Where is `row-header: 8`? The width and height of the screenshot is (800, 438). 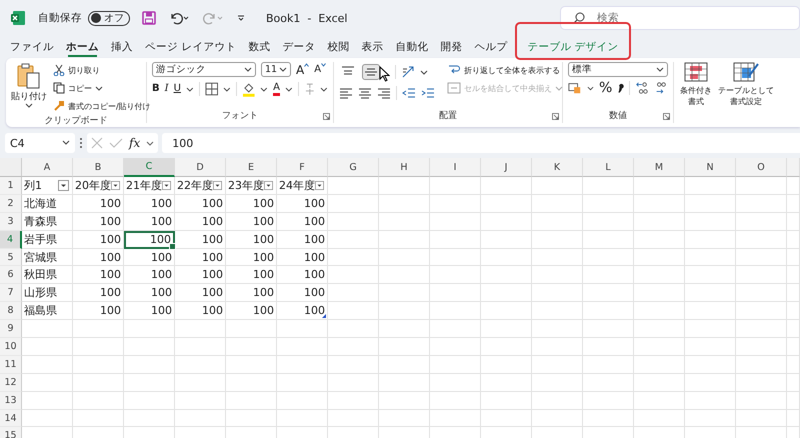 row-header: 8 is located at coordinates (11, 311).